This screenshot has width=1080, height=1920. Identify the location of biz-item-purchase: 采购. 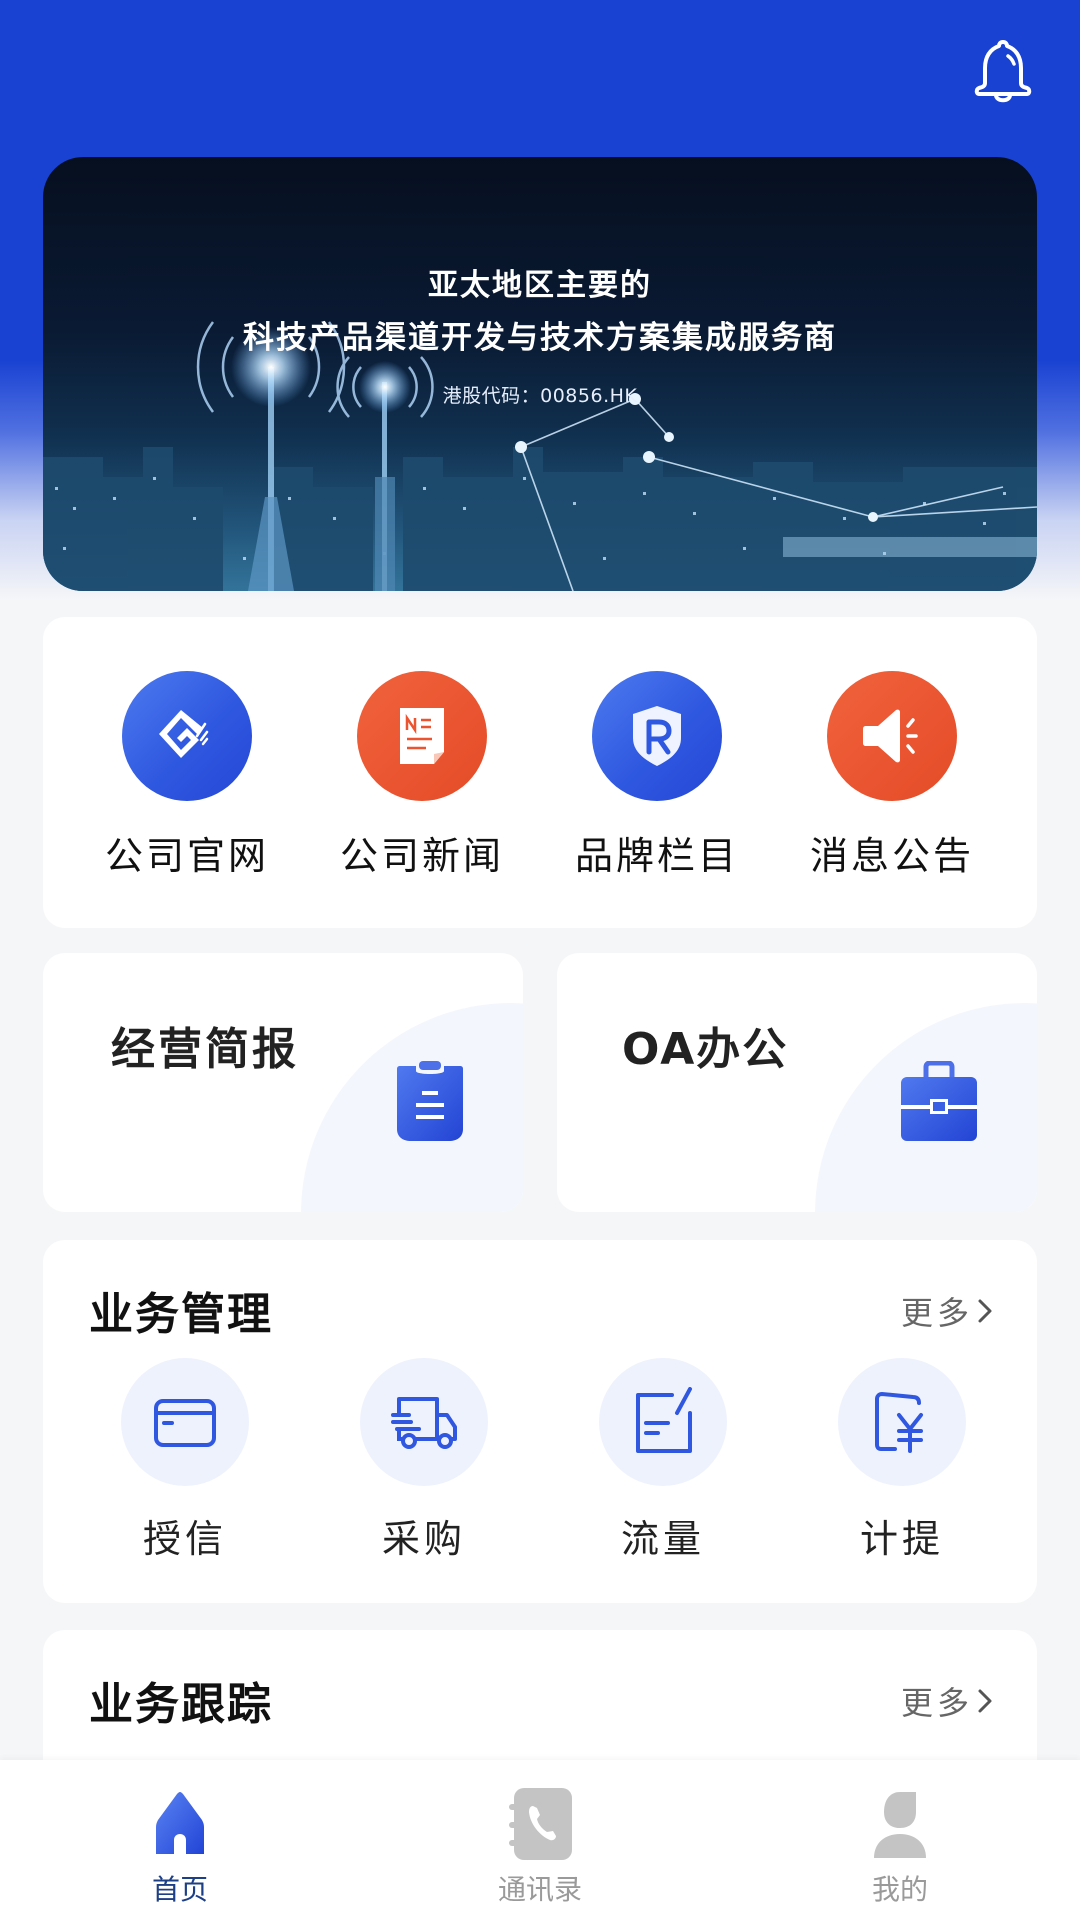
(424, 1473).